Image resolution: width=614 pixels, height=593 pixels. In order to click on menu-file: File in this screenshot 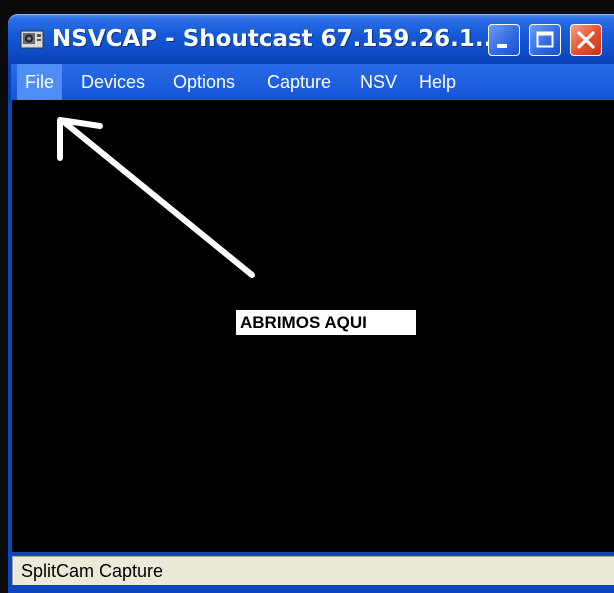, I will do `click(40, 82)`.